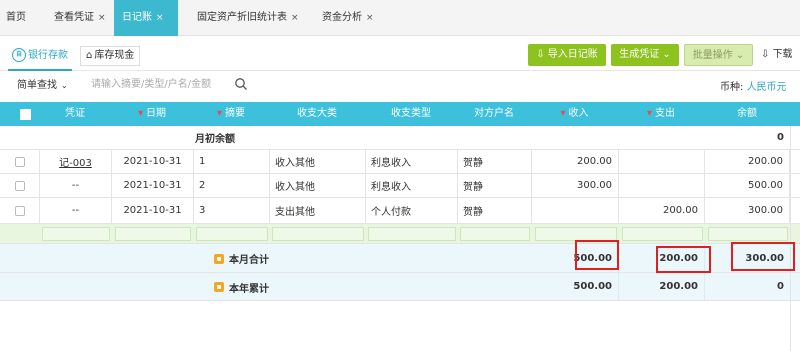 Image resolution: width=800 pixels, height=351 pixels. What do you see at coordinates (153, 234) in the screenshot?
I see `date-input` at bounding box center [153, 234].